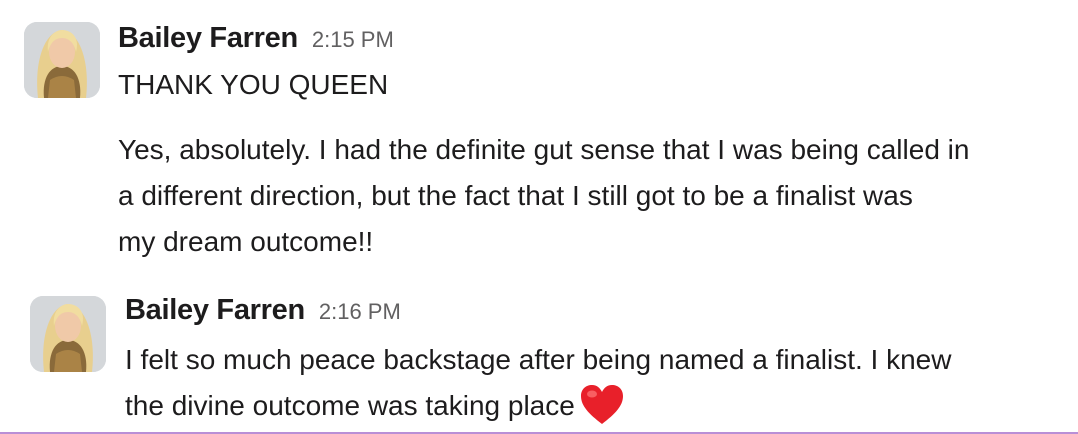 The width and height of the screenshot is (1078, 434). I want to click on message-header: Bailey Farren 2:16 PM, so click(263, 310).